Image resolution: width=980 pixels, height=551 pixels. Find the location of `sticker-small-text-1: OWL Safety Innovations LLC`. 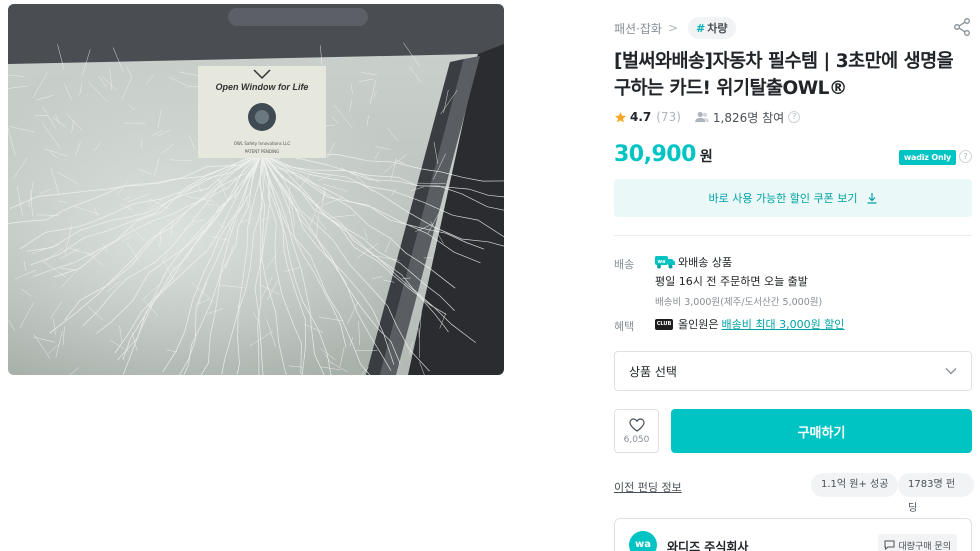

sticker-small-text-1: OWL Safety Innovations LLC is located at coordinates (262, 143).